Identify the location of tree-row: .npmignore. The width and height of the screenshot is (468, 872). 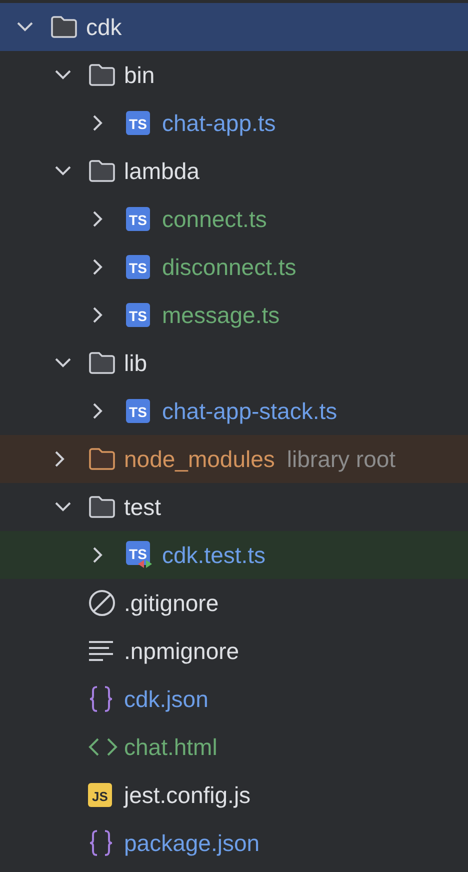
(234, 651).